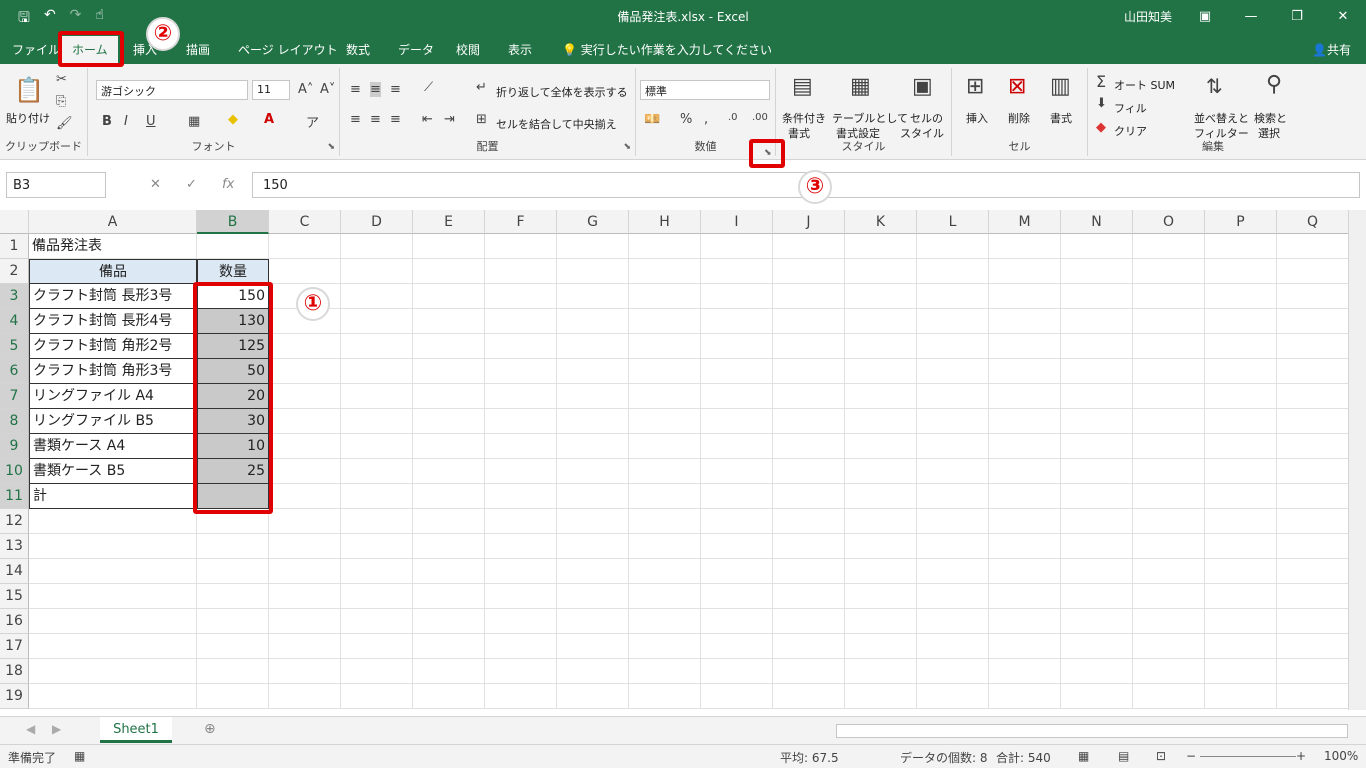 The height and width of the screenshot is (768, 1366). What do you see at coordinates (14, 296) in the screenshot?
I see `row-header-3: 3` at bounding box center [14, 296].